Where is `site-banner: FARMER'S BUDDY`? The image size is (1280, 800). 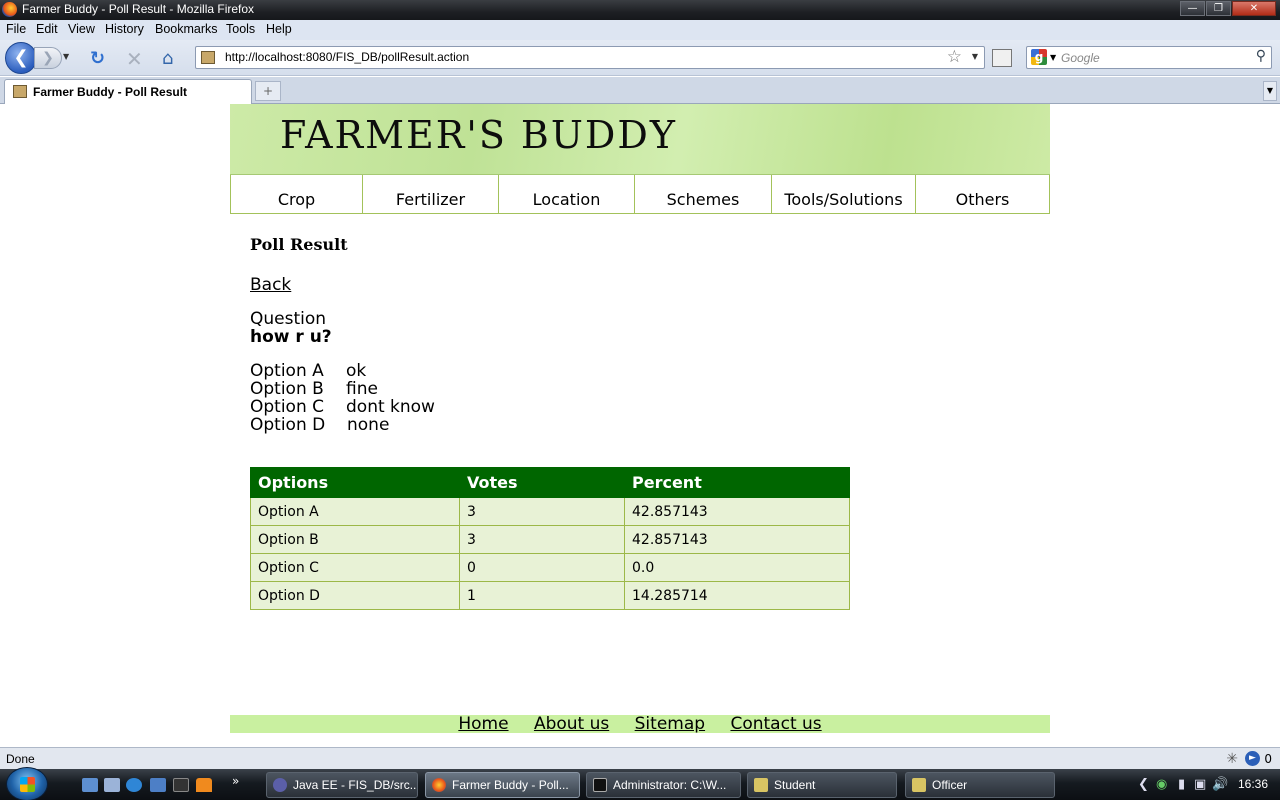
site-banner: FARMER'S BUDDY is located at coordinates (640, 139).